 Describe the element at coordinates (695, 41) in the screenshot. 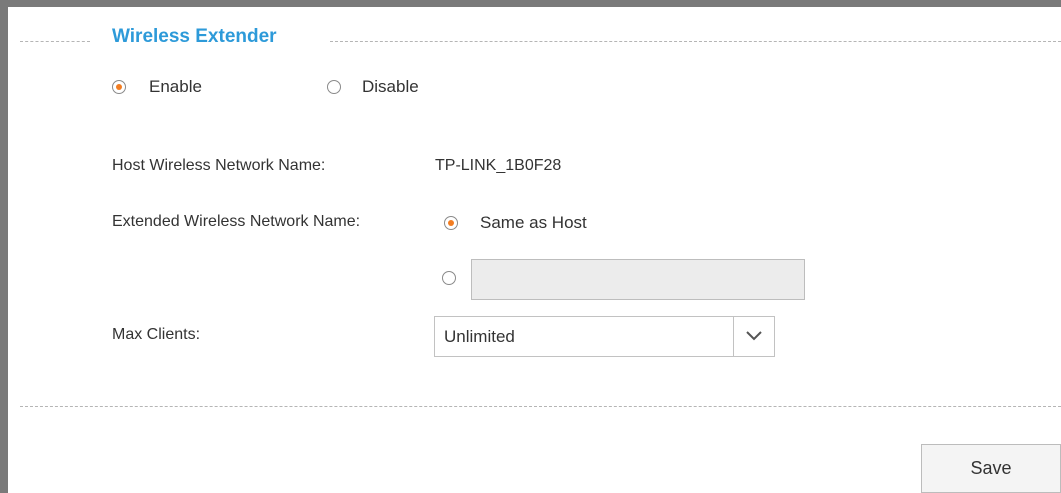

I see `section-divider-right` at that location.